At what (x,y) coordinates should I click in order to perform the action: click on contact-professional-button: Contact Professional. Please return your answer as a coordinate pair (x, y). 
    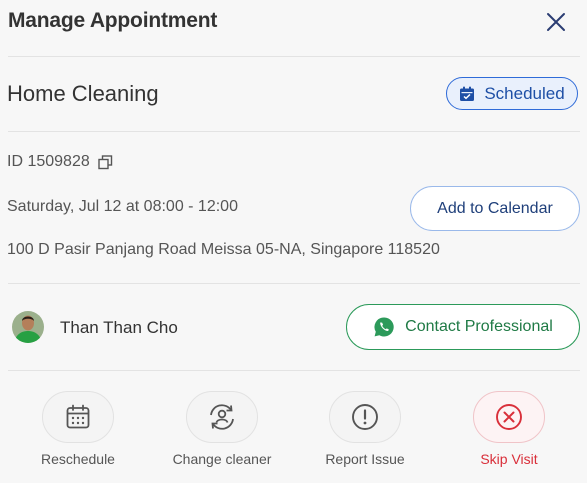
    Looking at the image, I should click on (463, 327).